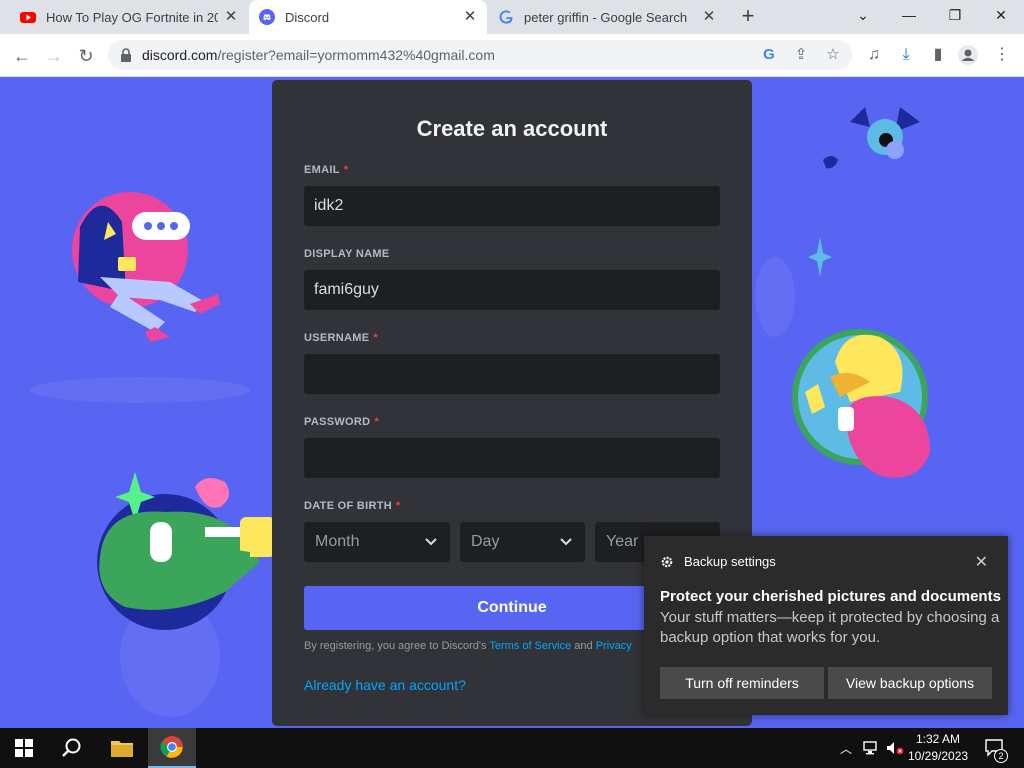  Describe the element at coordinates (938, 748) in the screenshot. I see `taskbar-clock: 1:32 AM 10/29/2023` at that location.